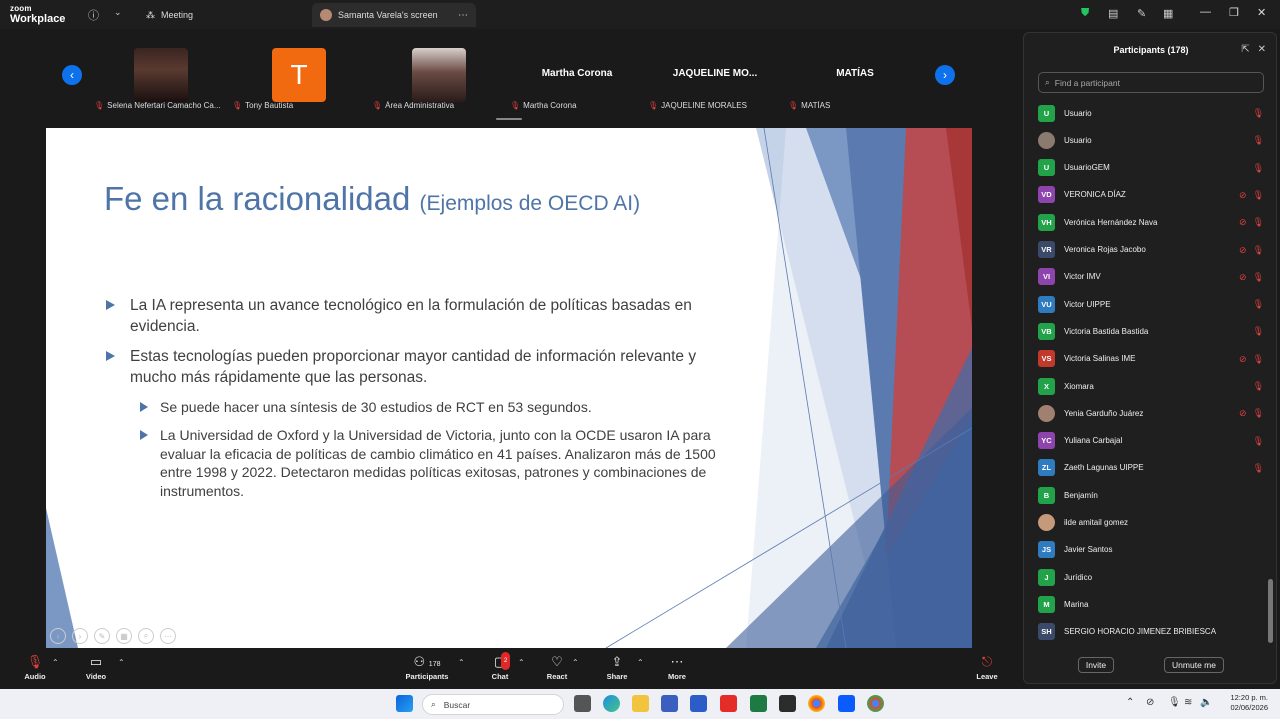 The width and height of the screenshot is (1280, 719). Describe the element at coordinates (509, 119) in the screenshot. I see `gallery-scroll-indicator` at that location.